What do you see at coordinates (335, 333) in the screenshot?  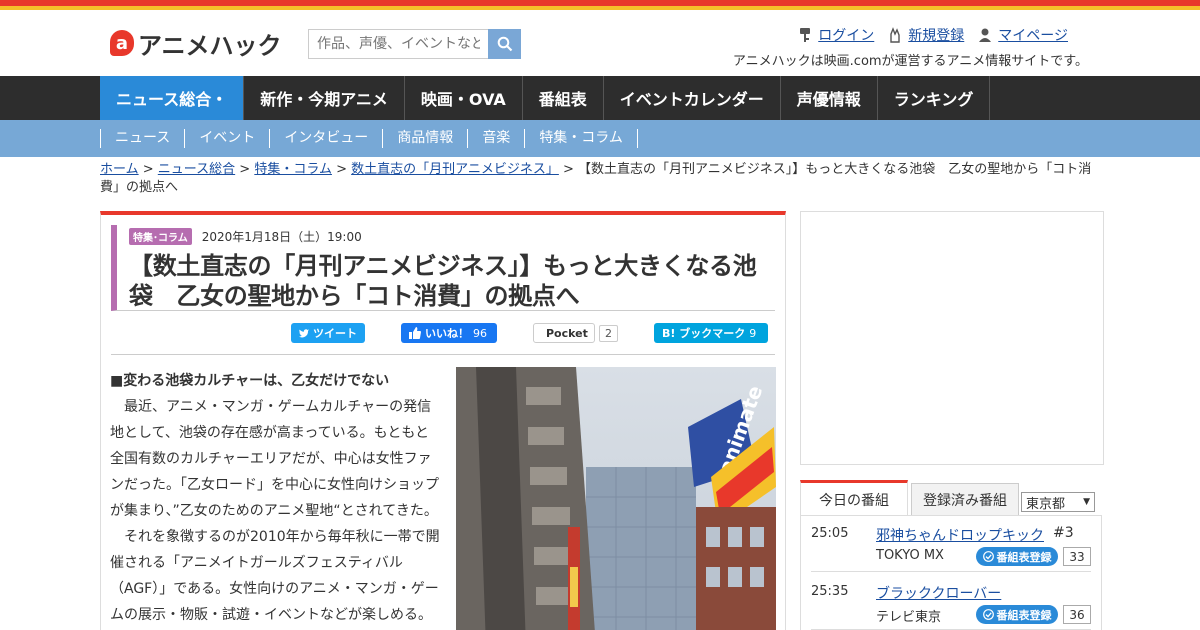 I see `tweet-label: ツイート` at bounding box center [335, 333].